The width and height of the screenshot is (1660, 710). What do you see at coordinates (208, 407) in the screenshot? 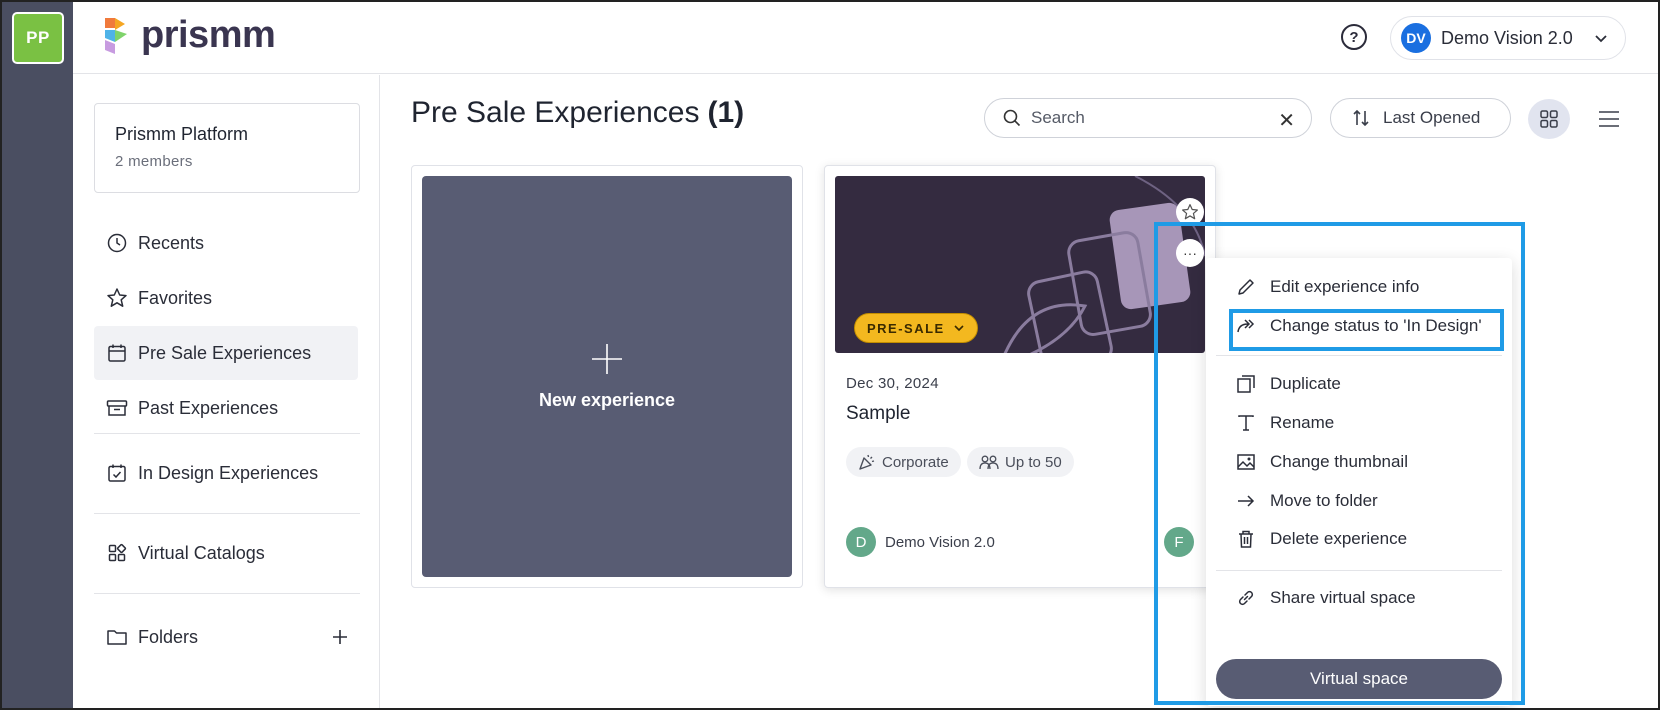
I see `sidebar-item-label: Past Experiences` at bounding box center [208, 407].